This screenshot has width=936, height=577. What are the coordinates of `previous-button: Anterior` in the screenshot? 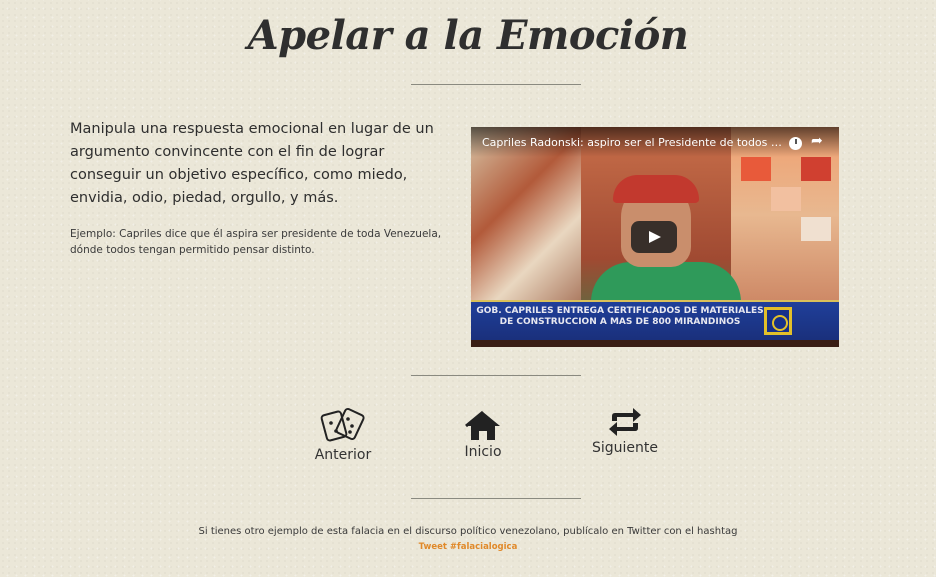 It's located at (343, 434).